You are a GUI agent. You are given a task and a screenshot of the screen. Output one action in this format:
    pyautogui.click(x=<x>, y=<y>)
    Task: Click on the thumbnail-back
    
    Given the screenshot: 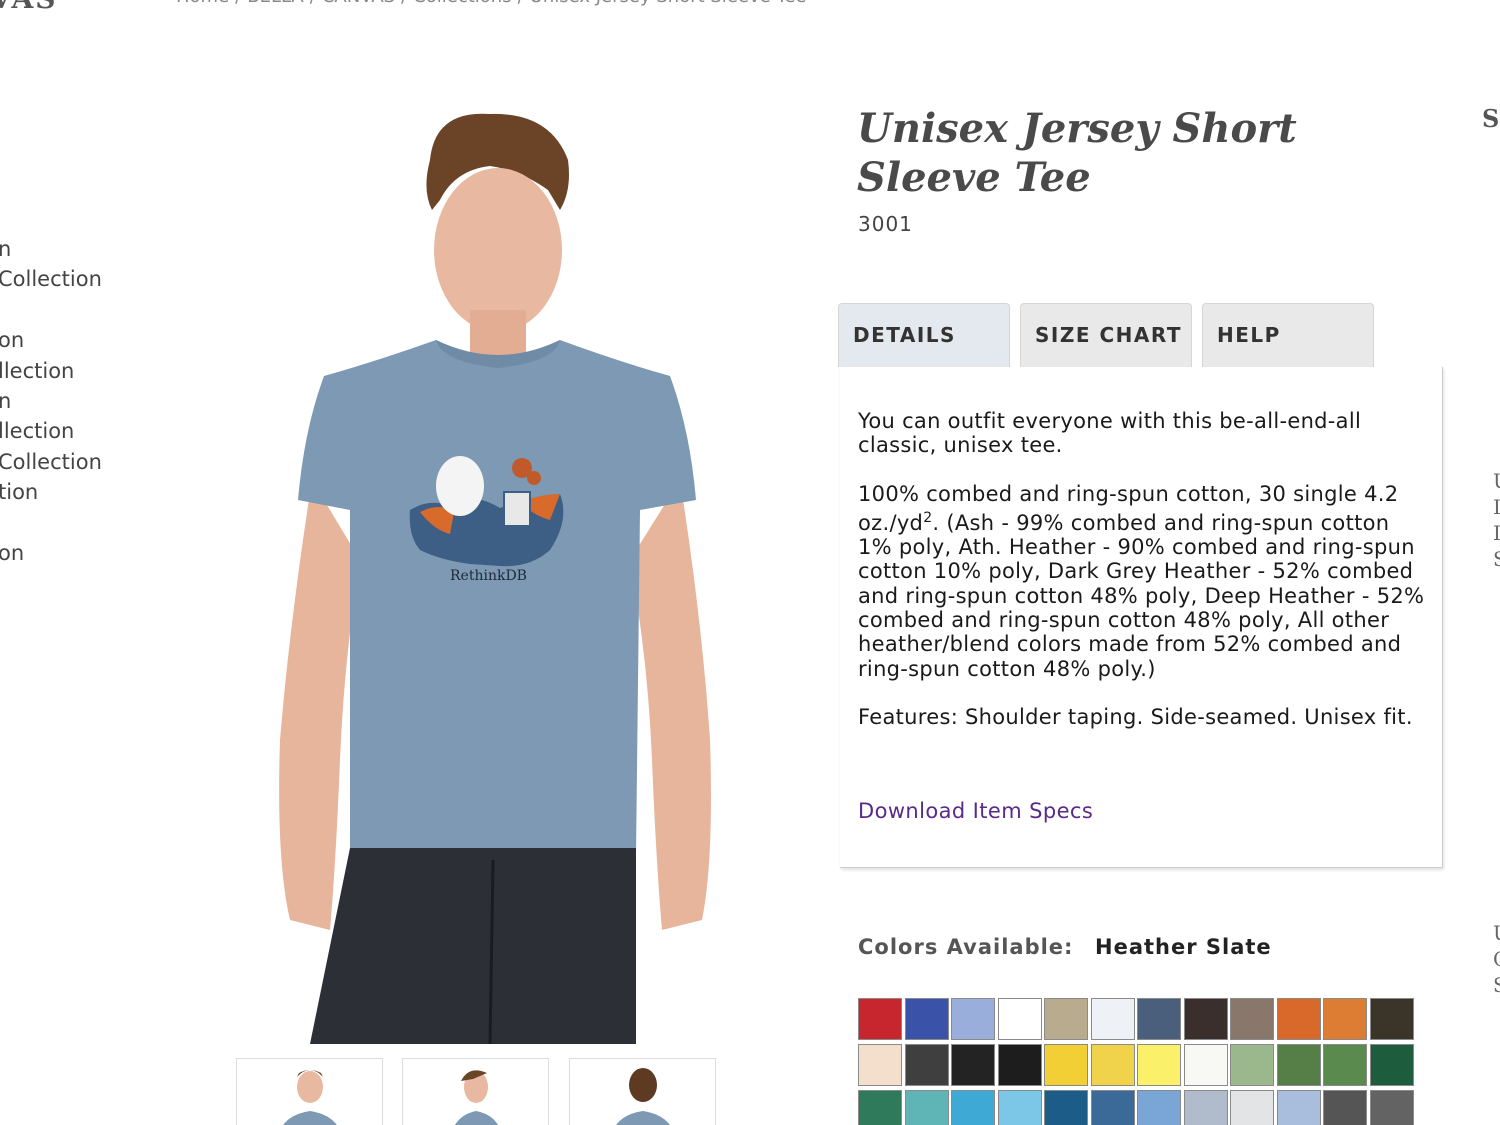 What is the action you would take?
    pyautogui.click(x=642, y=1091)
    